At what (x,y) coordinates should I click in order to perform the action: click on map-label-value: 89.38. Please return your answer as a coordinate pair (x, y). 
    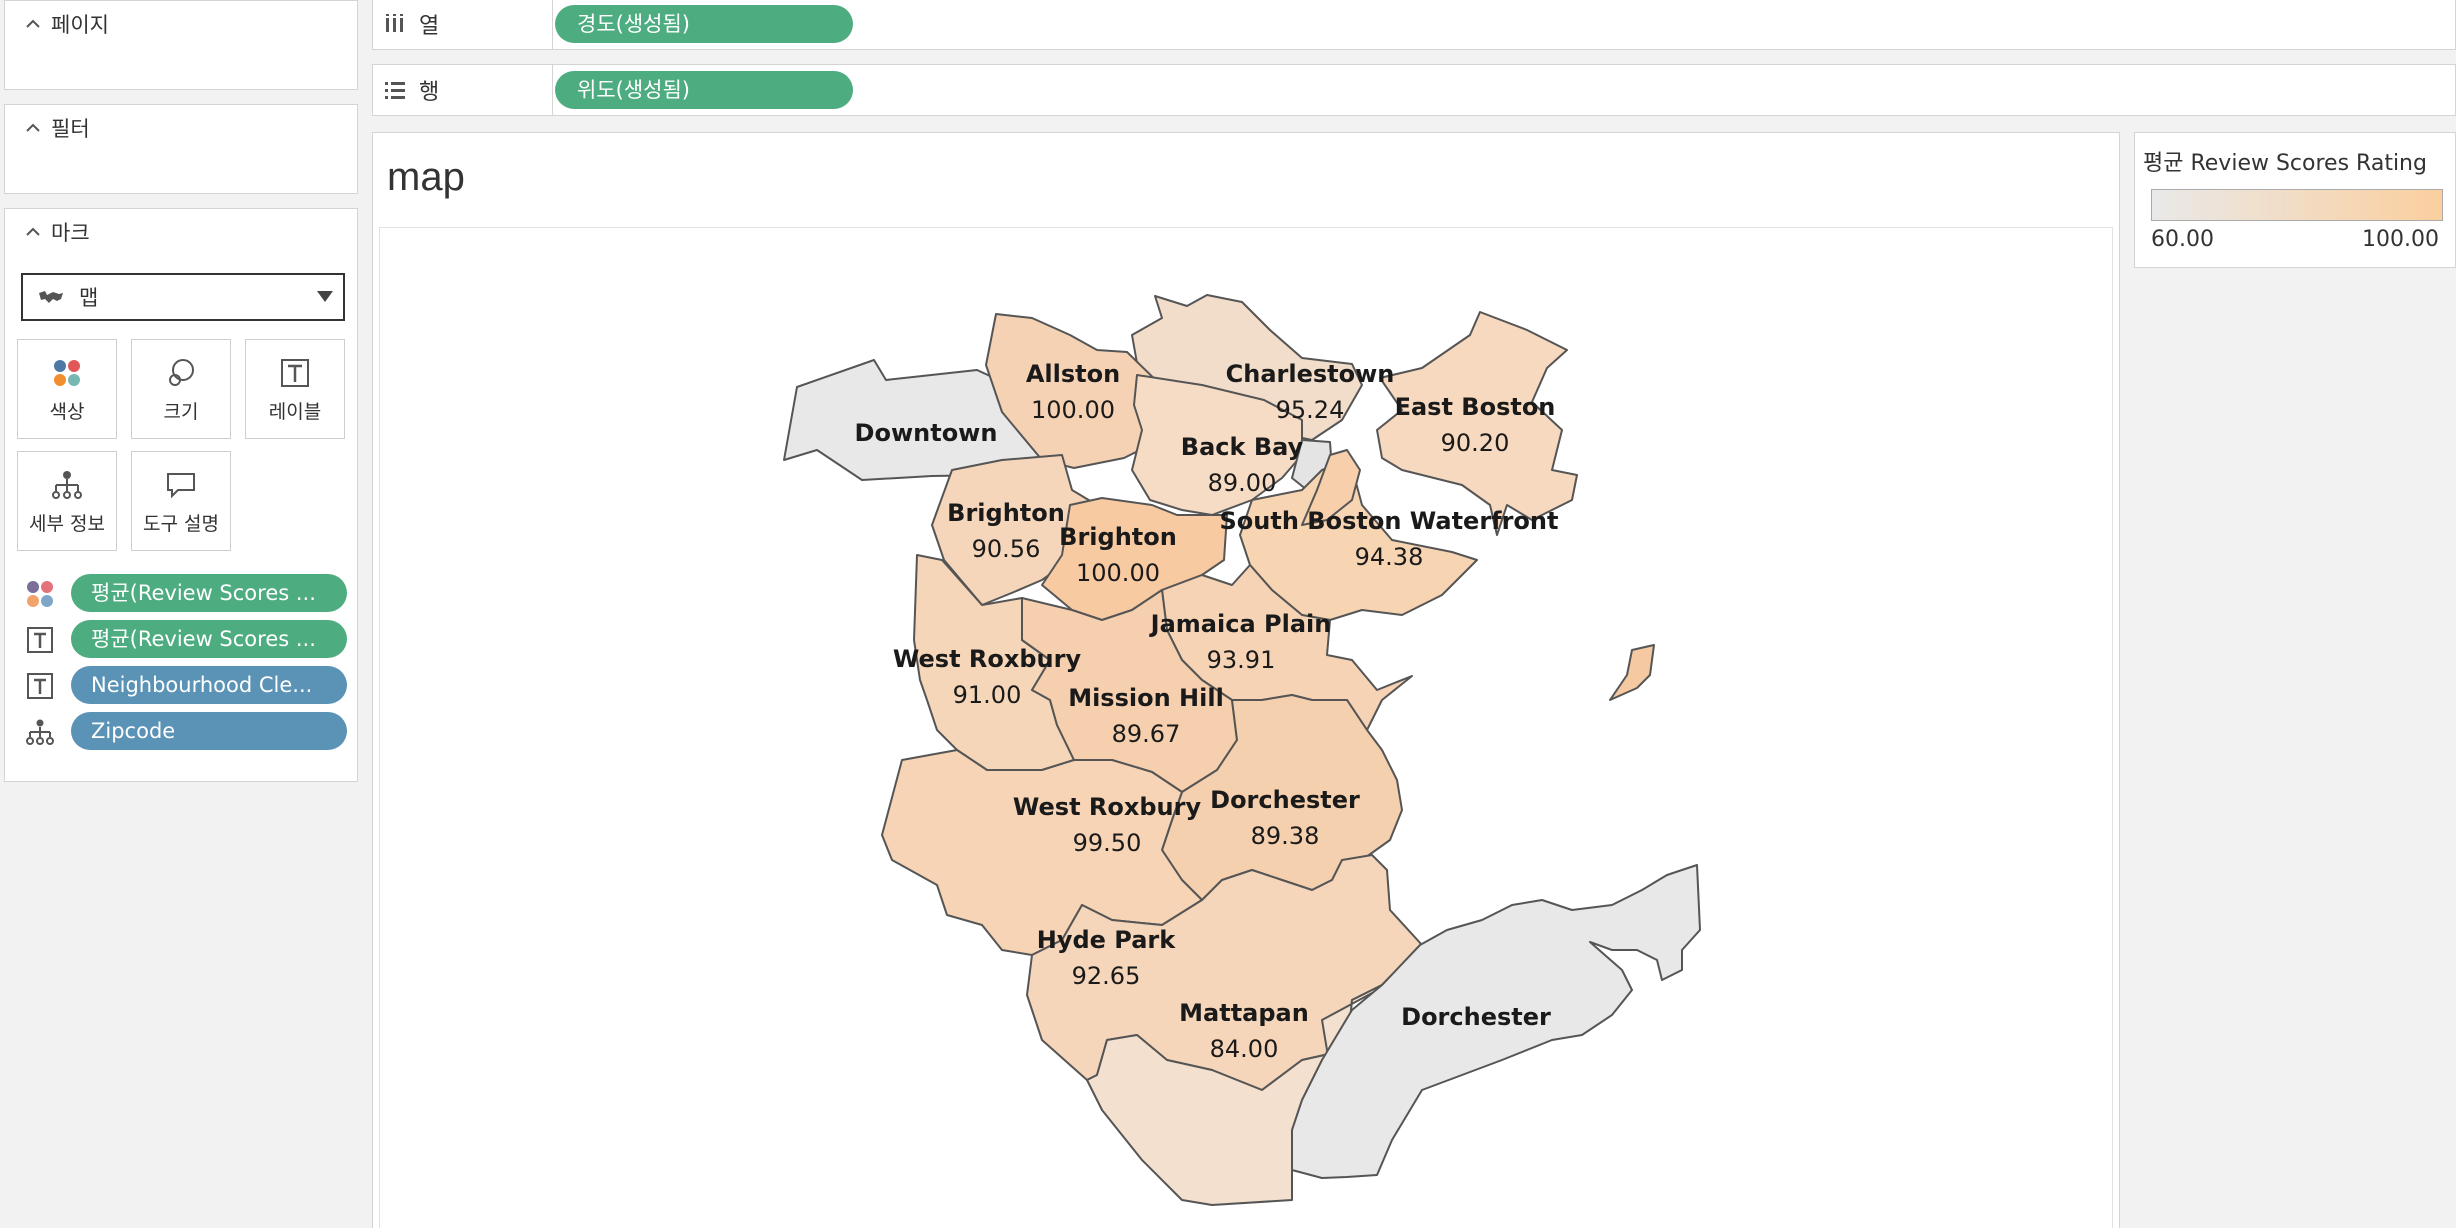
    Looking at the image, I should click on (1285, 836).